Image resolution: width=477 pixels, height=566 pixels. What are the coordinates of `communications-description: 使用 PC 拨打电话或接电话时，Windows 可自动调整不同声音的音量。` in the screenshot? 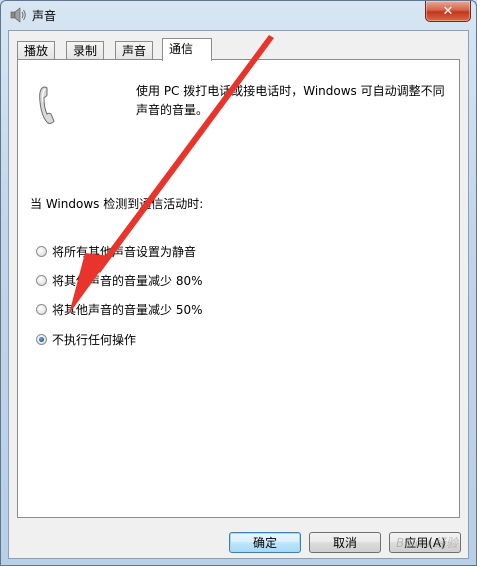 It's located at (290, 100).